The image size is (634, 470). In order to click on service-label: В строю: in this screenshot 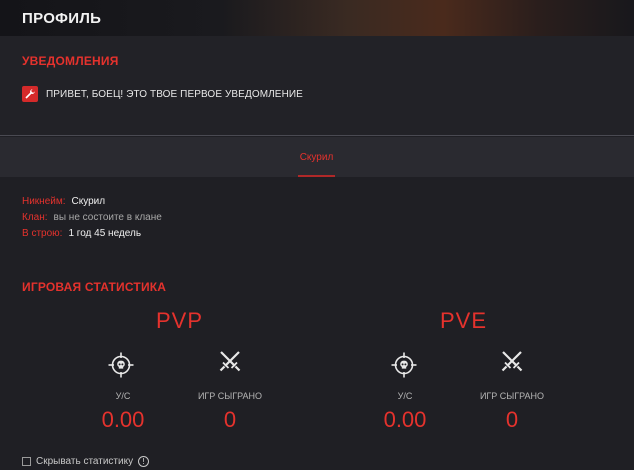, I will do `click(42, 233)`.